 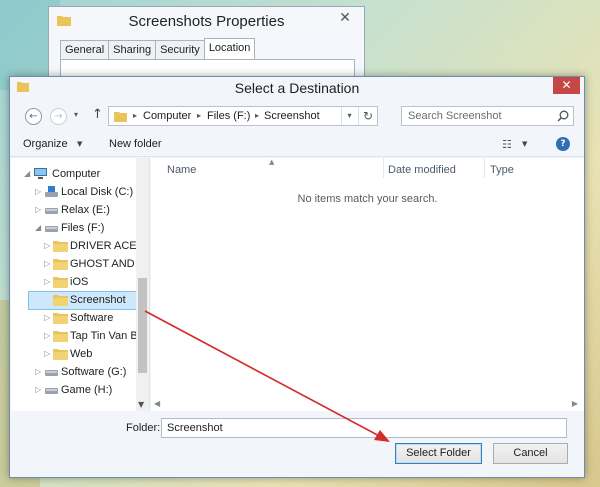 I want to click on tab-sharing: Sharing, so click(x=132, y=50).